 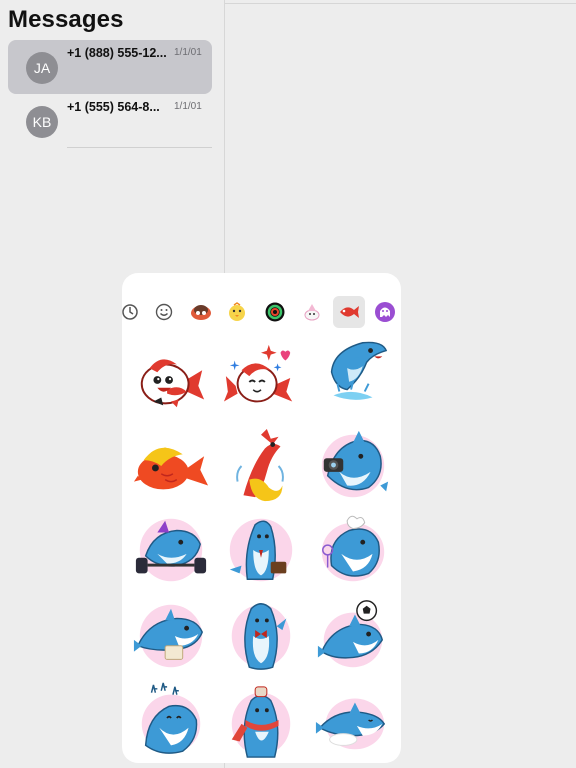 I want to click on shark-bowtie-sticker, so click(x=261, y=636).